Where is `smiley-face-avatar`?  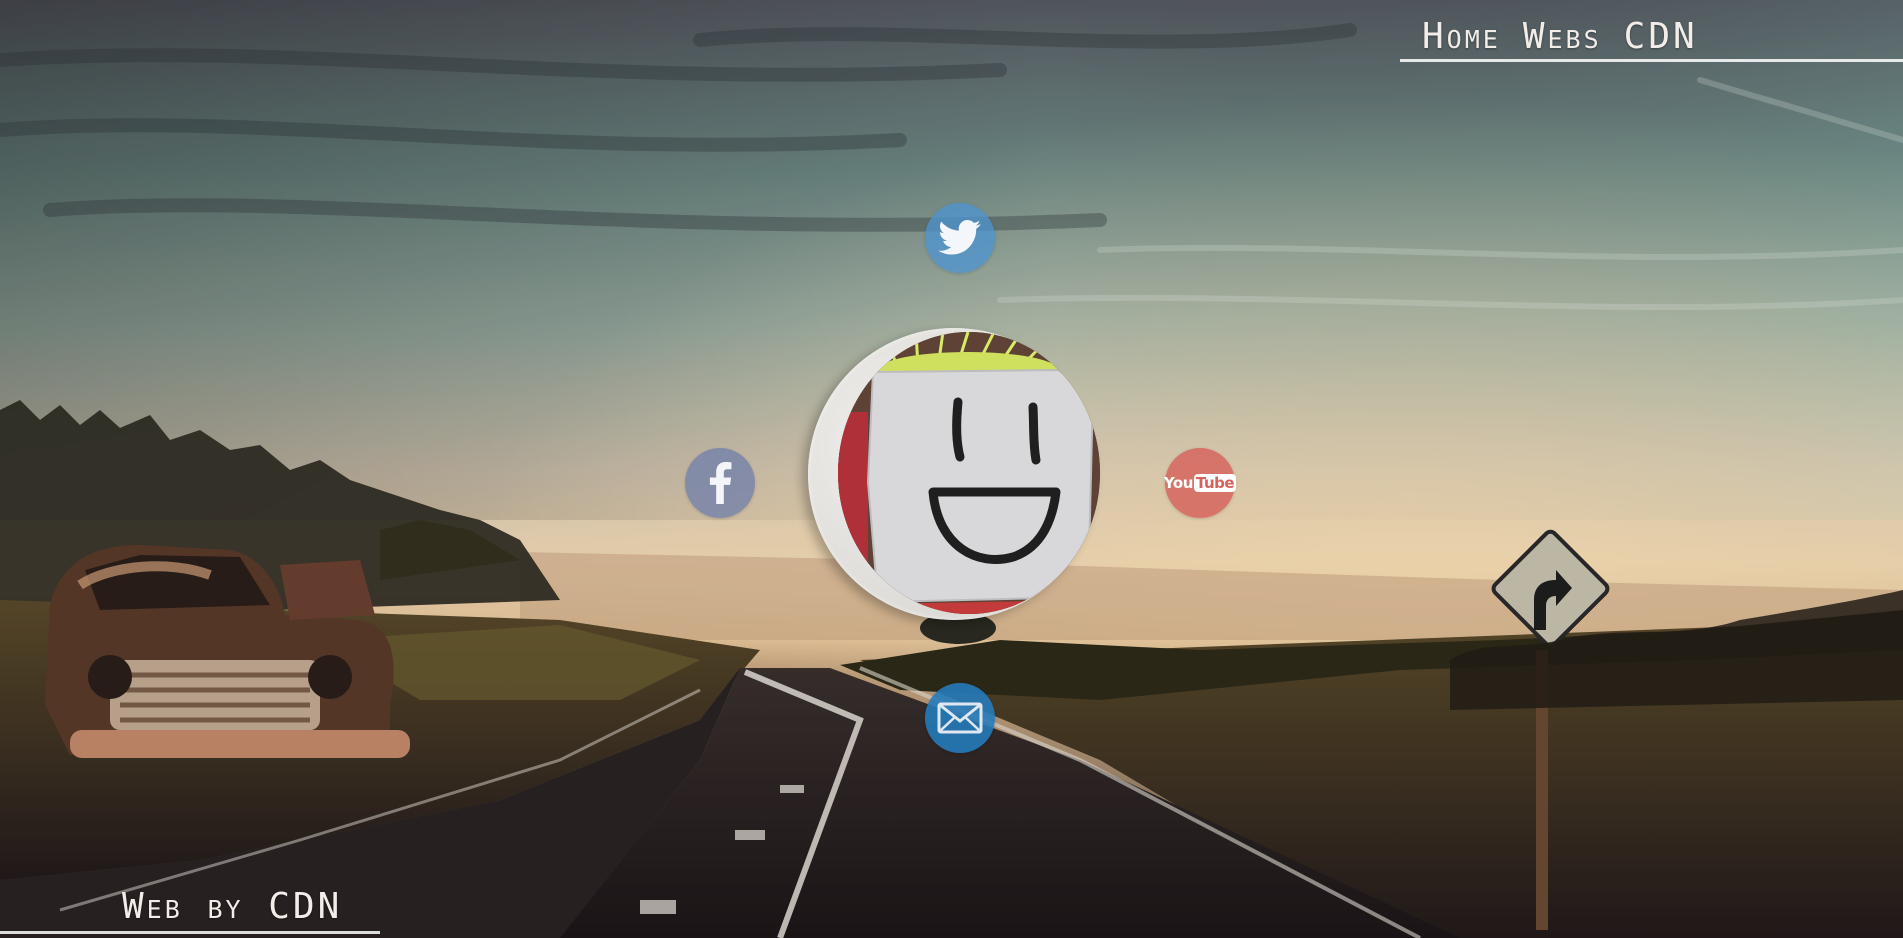 smiley-face-avatar is located at coordinates (969, 473).